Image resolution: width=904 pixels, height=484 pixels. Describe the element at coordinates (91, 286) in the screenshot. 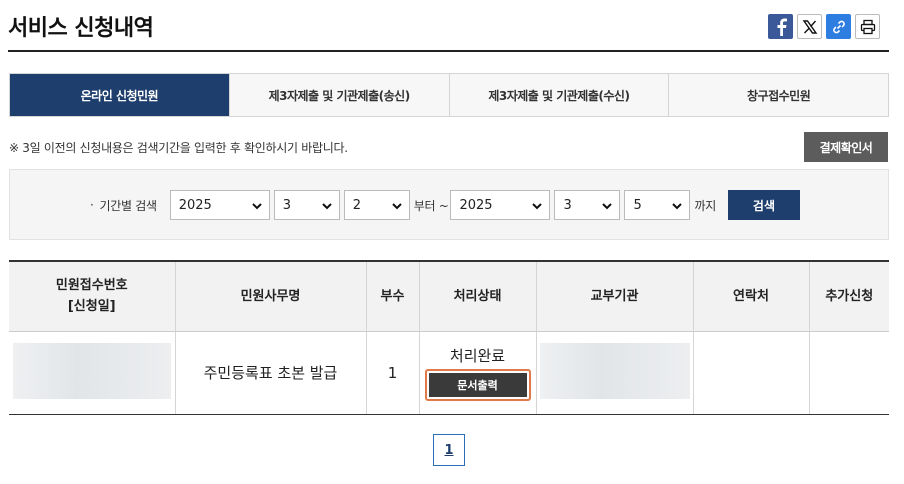

I see `header-receipt-number-label: 민원접수번호` at that location.